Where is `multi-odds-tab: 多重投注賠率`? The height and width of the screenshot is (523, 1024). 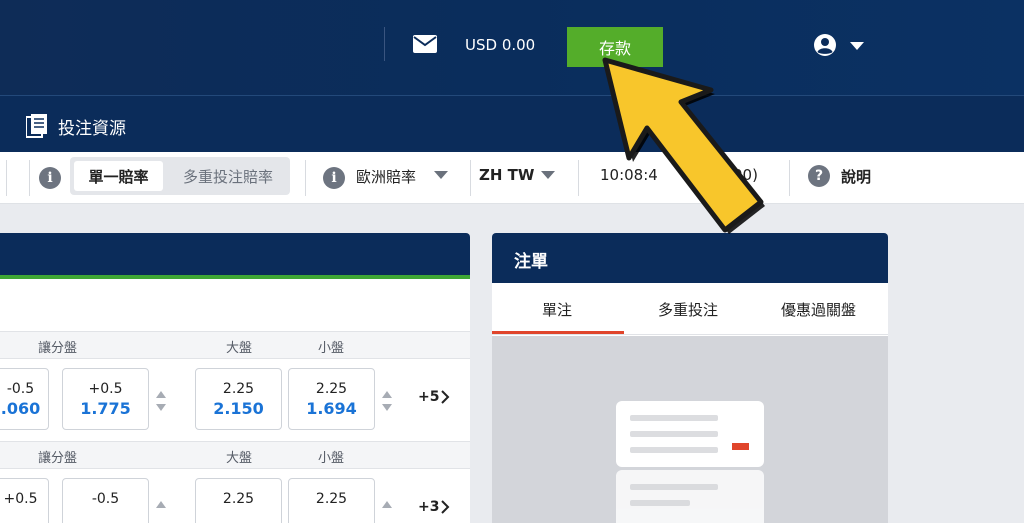 multi-odds-tab: 多重投注賠率 is located at coordinates (228, 176).